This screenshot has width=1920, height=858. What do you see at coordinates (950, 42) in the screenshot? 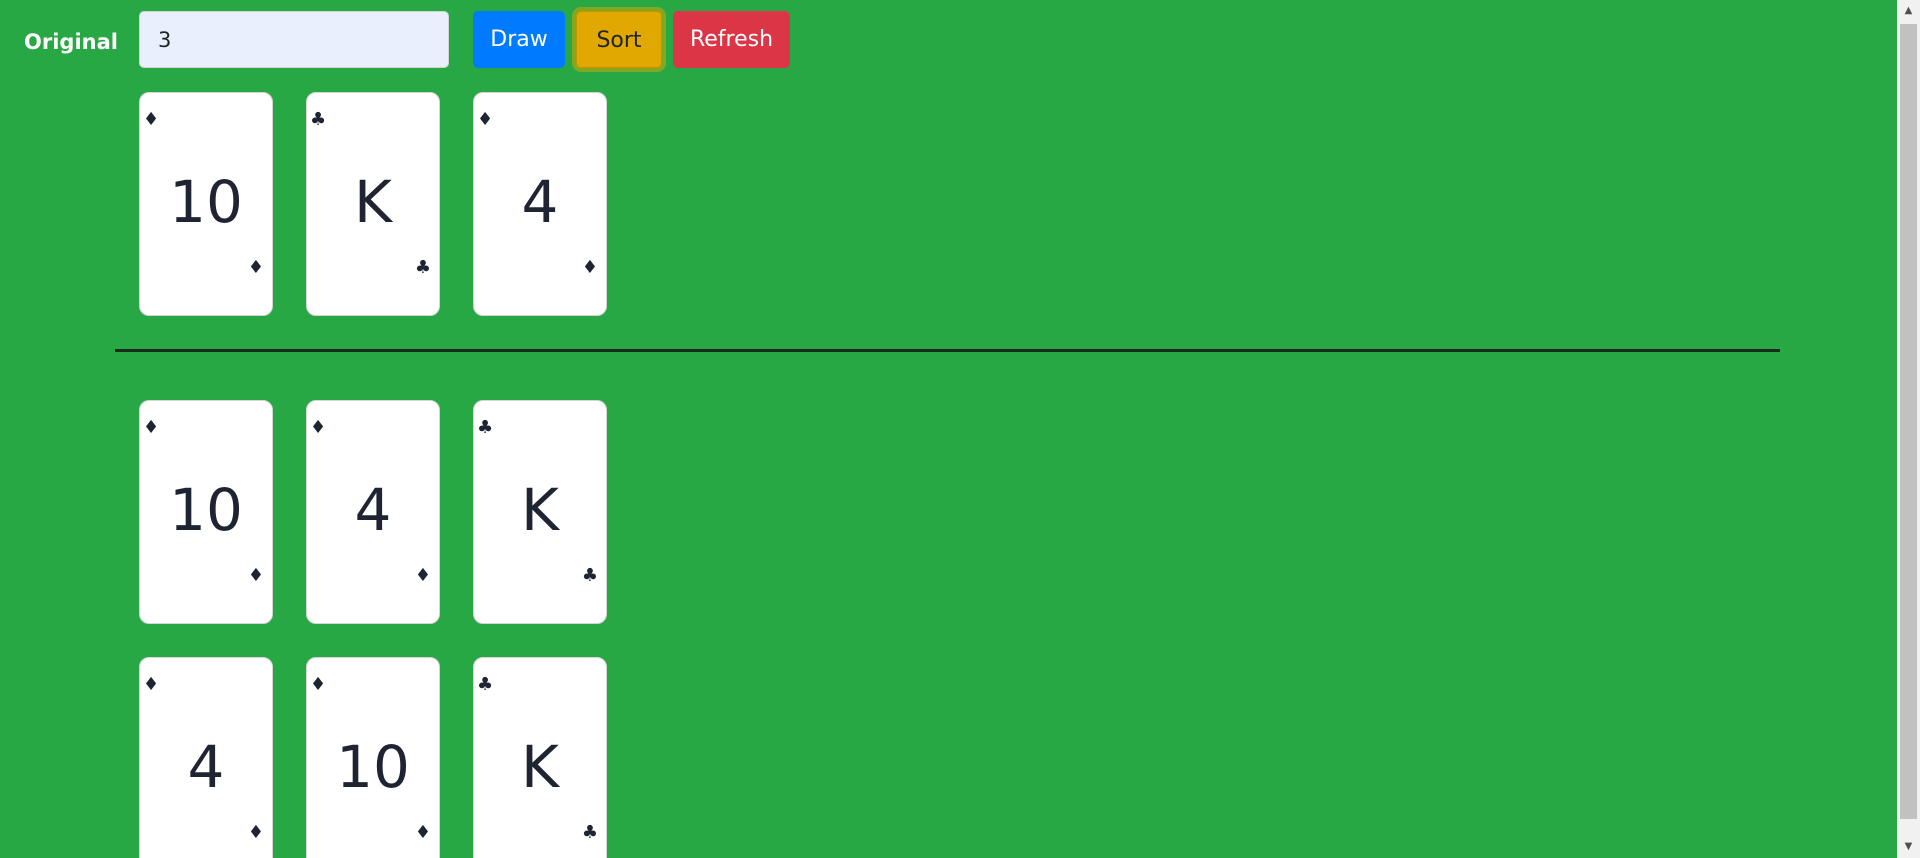
I see `toolbar: Original Draw Sort Refresh` at bounding box center [950, 42].